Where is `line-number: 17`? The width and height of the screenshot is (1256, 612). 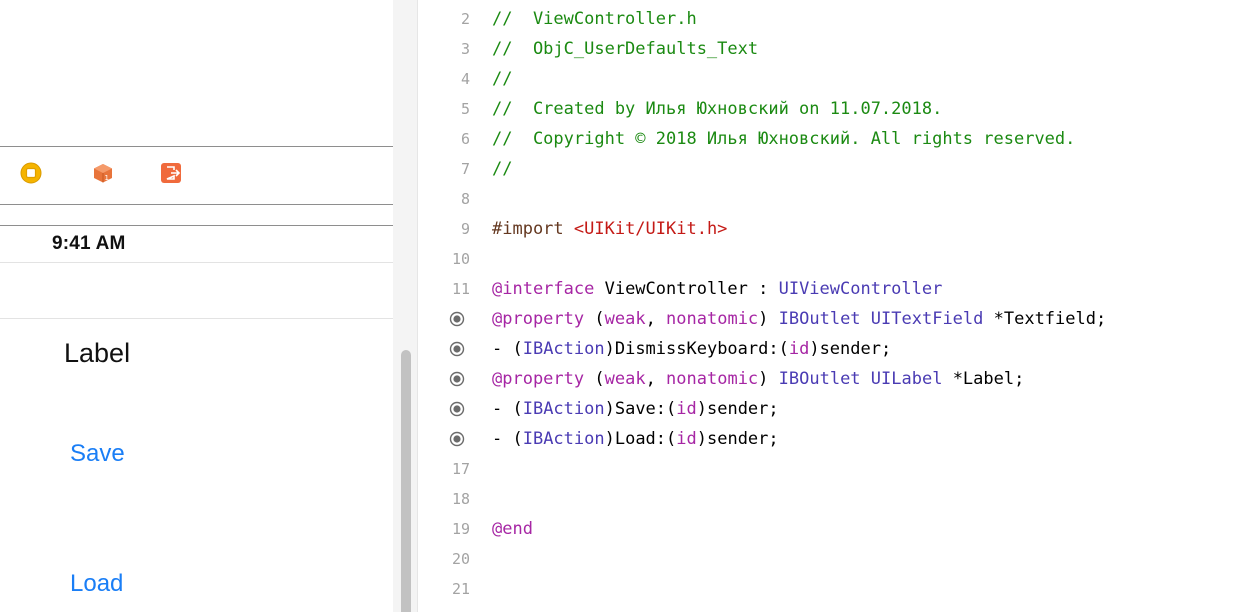 line-number: 17 is located at coordinates (460, 469).